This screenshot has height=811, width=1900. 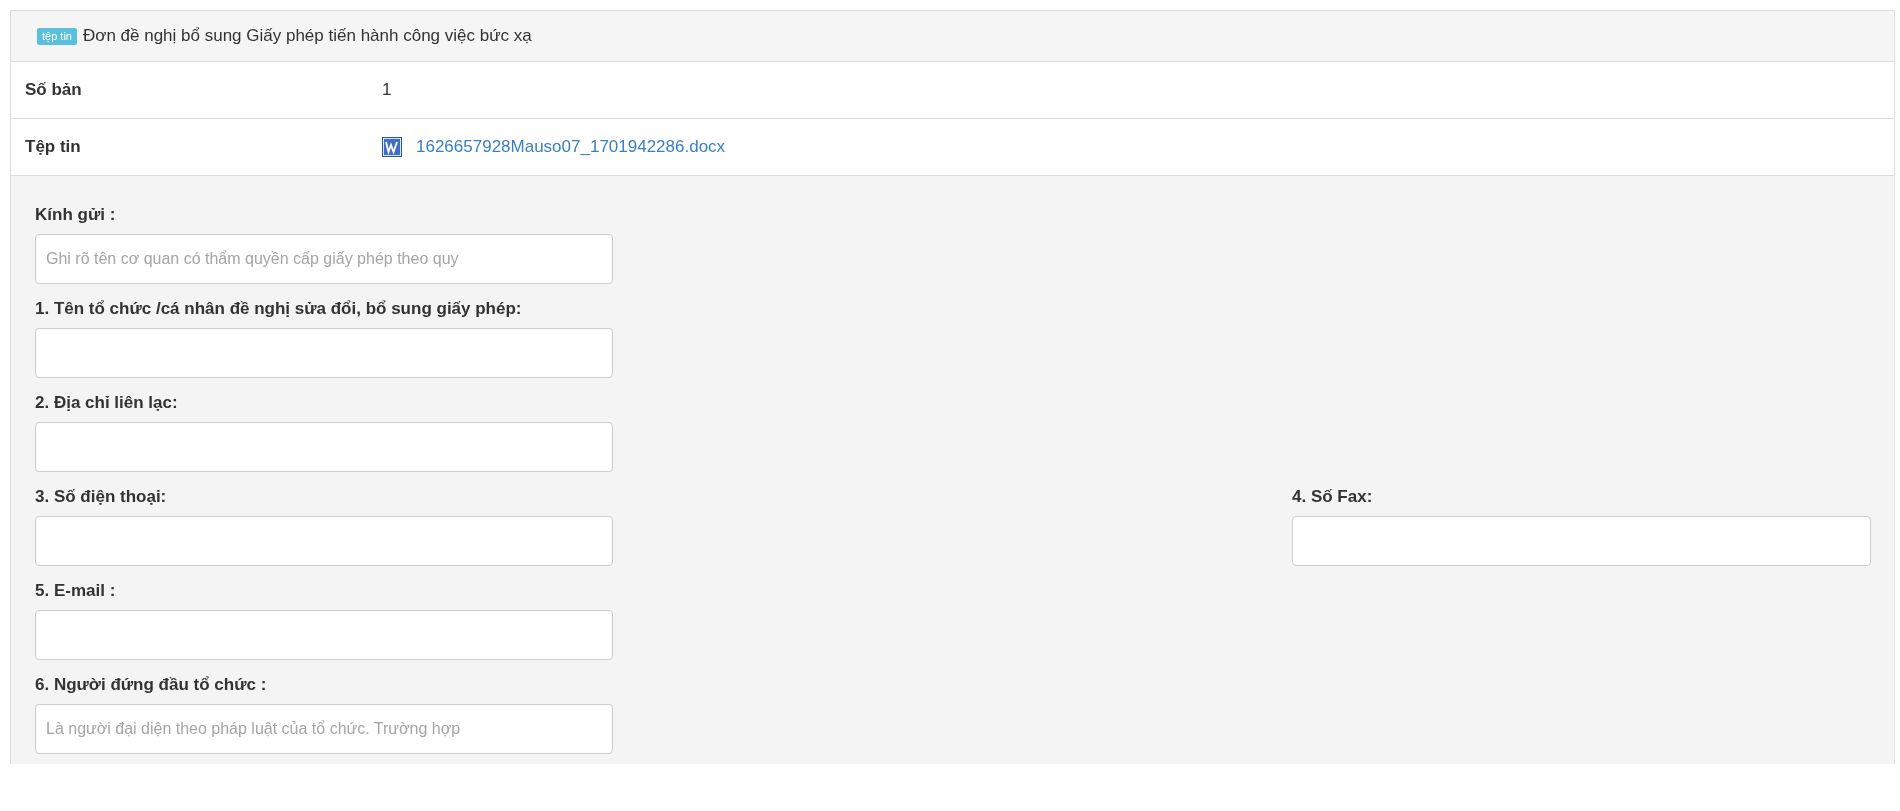 I want to click on file-badge: tệp tin, so click(x=57, y=36).